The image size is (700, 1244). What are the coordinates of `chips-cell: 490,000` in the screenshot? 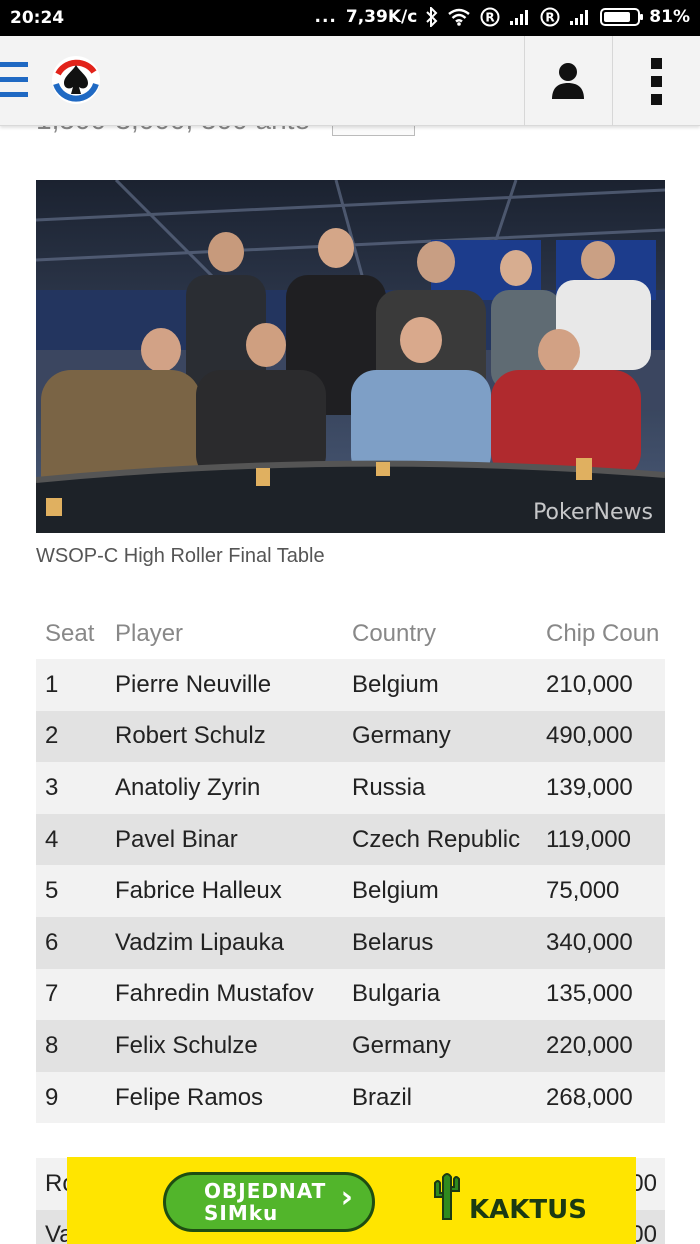 It's located at (601, 736).